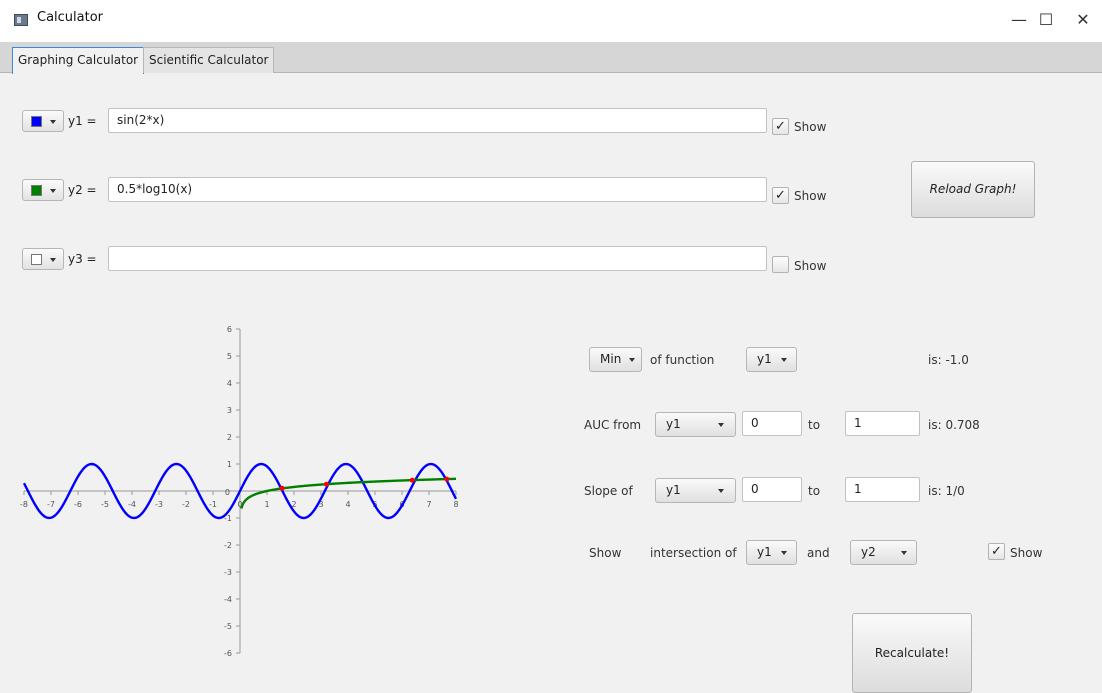  I want to click on y2-color-picker, so click(43, 190).